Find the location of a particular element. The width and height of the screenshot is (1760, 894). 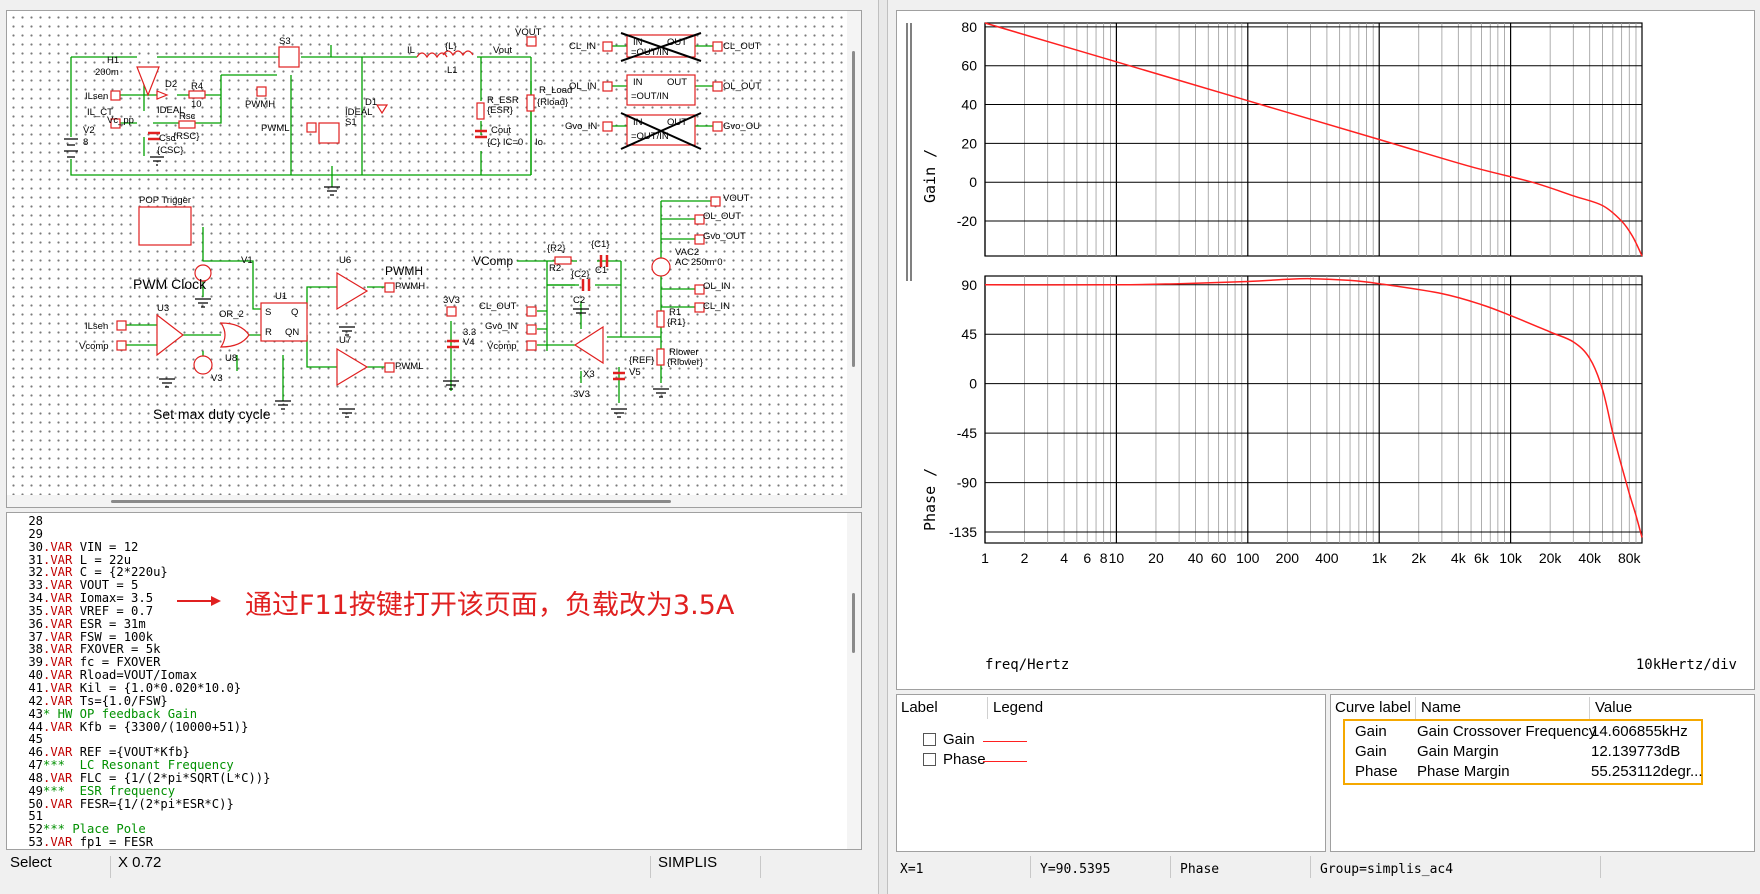

label-vc-pp: Vc_pp is located at coordinates (120, 120).